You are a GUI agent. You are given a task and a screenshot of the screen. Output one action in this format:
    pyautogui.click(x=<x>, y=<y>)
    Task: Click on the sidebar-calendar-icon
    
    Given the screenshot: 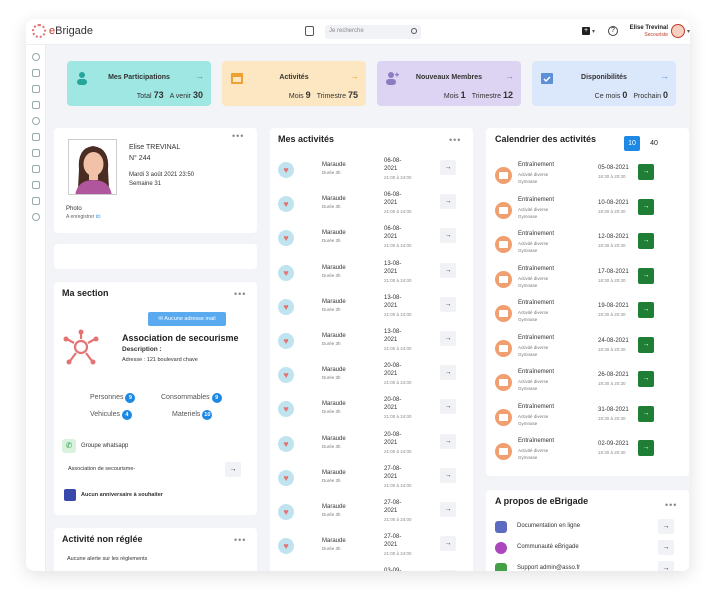 What is the action you would take?
    pyautogui.click(x=36, y=73)
    